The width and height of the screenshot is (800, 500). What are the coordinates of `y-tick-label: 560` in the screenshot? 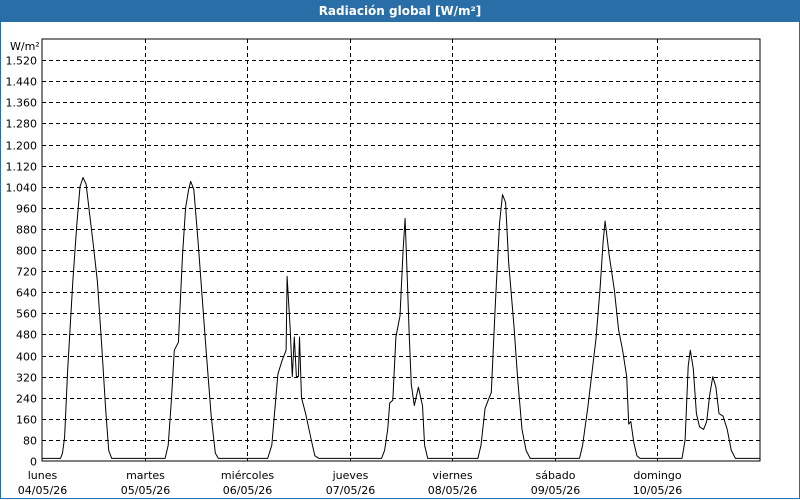 It's located at (26, 314).